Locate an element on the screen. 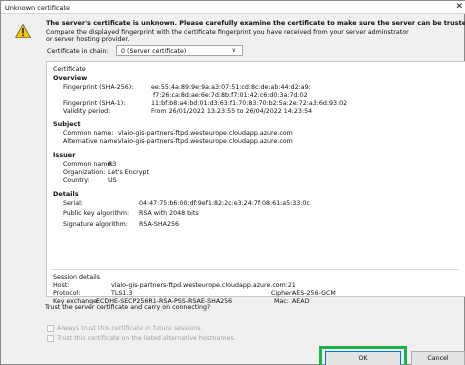  pk-algo-label: Public key algorithm: is located at coordinates (96, 213).